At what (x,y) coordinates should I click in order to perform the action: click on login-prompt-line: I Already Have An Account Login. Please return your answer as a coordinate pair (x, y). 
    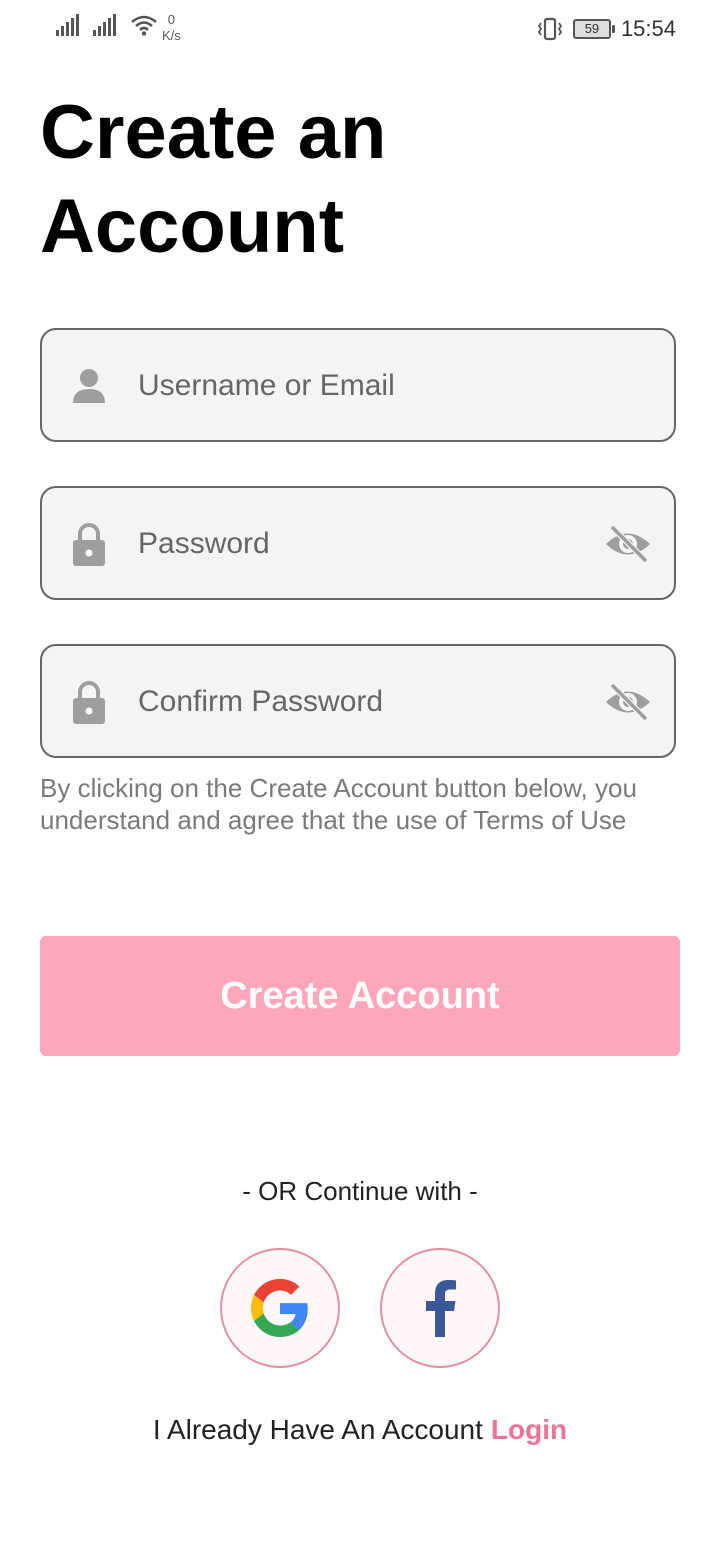
    Looking at the image, I should click on (360, 1430).